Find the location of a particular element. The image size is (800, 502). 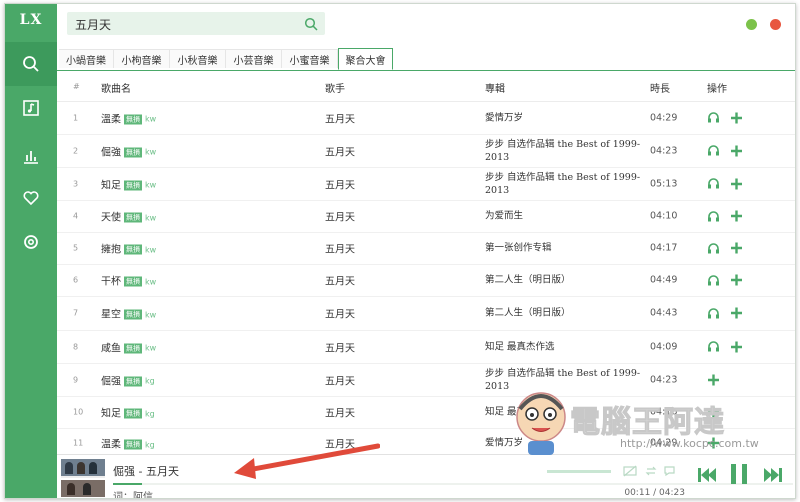

song-name: 星空 is located at coordinates (111, 315).